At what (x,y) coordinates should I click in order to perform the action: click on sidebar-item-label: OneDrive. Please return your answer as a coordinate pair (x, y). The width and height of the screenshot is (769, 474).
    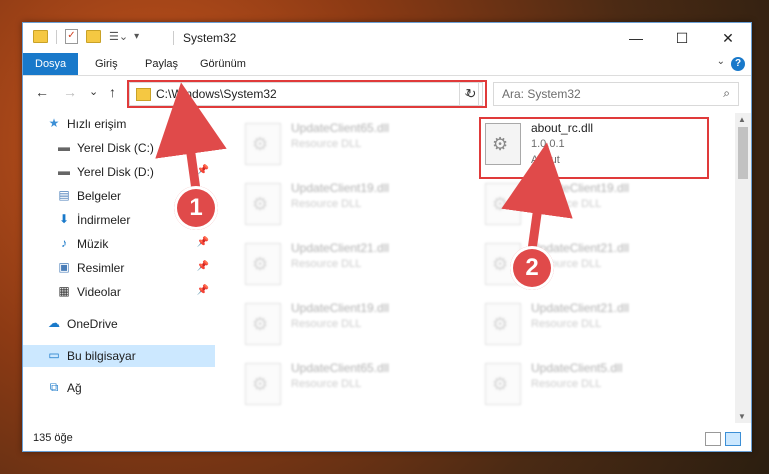
    Looking at the image, I should click on (92, 324).